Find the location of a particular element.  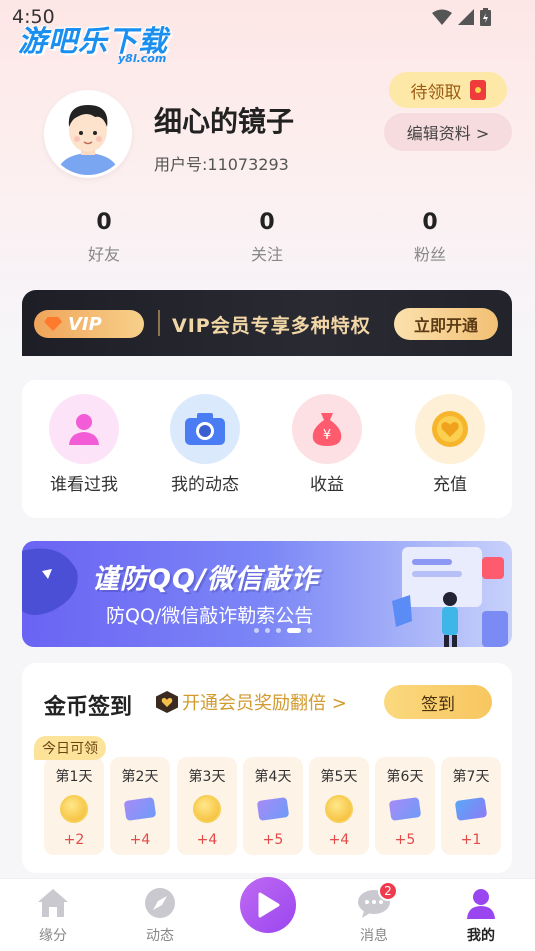

edit-profile-button: 编辑资料 > is located at coordinates (448, 132).